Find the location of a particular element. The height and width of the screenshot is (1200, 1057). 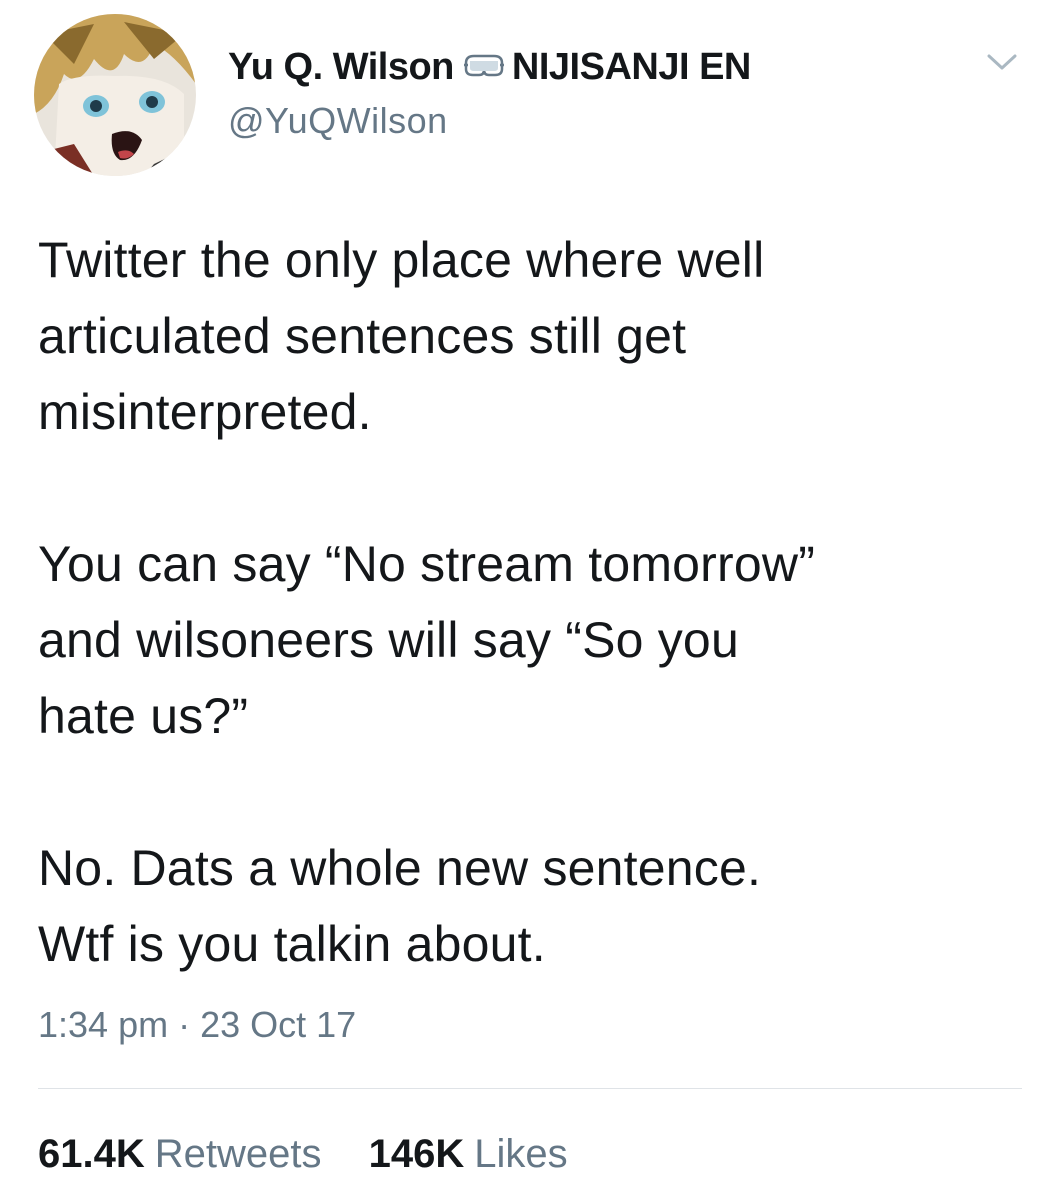

timestamp: 1:34 pm · 23 Oct 17 is located at coordinates (197, 1025).